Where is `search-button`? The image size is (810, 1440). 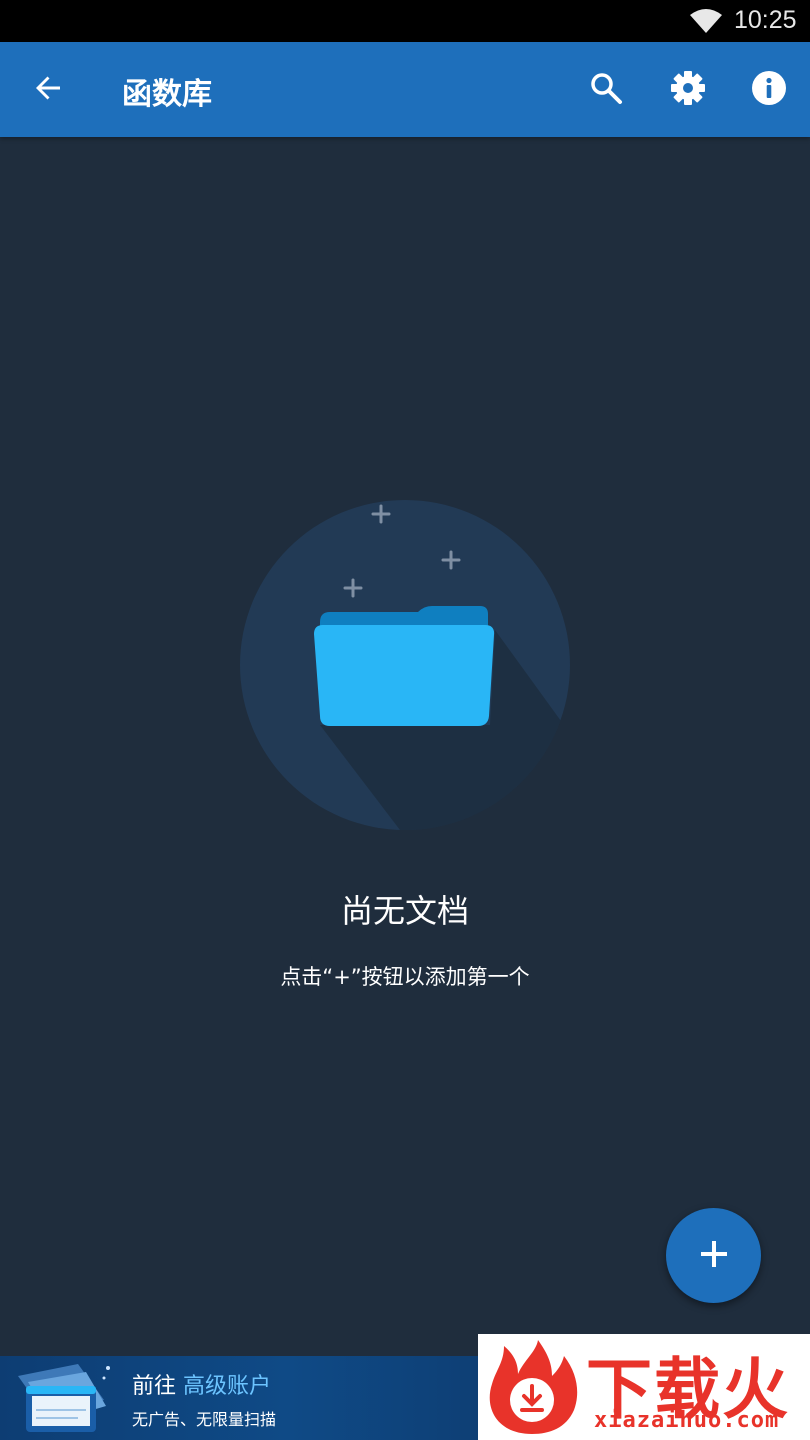
search-button is located at coordinates (606, 90).